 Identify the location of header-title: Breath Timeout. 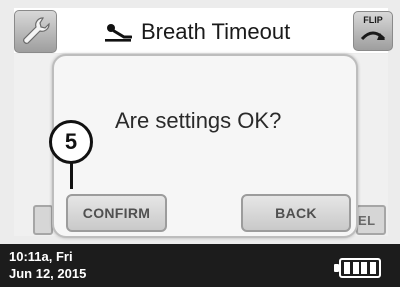
(197, 32).